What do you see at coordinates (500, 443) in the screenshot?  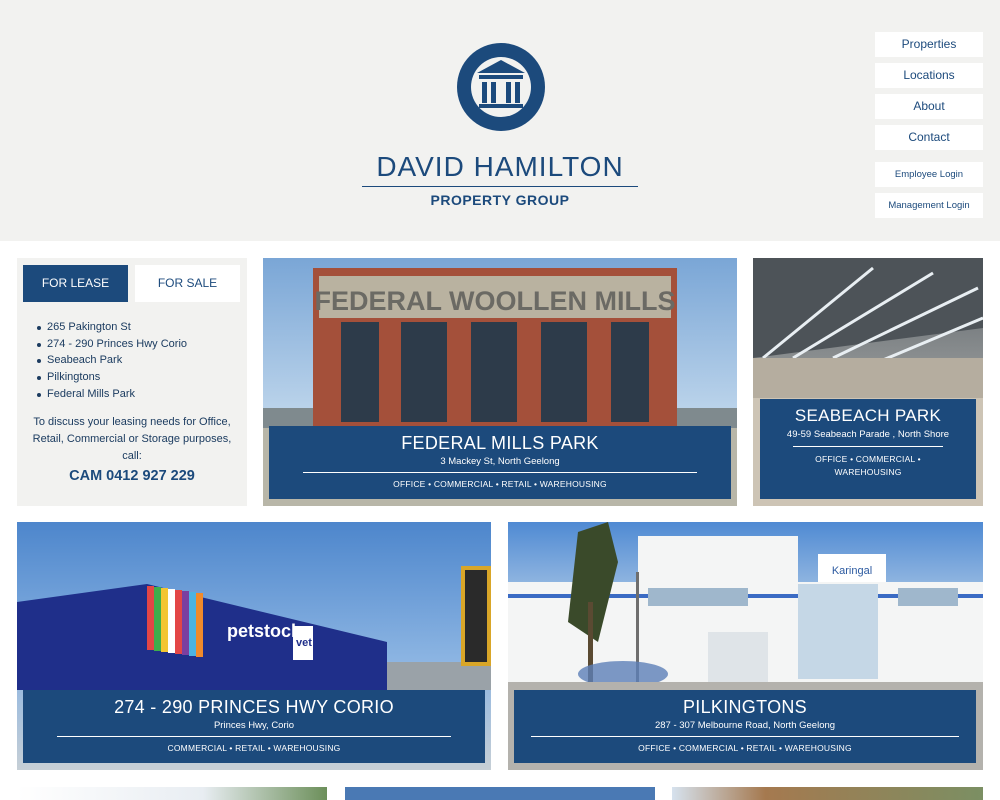 I see `property-title: FEDERAL MILLS PARK` at bounding box center [500, 443].